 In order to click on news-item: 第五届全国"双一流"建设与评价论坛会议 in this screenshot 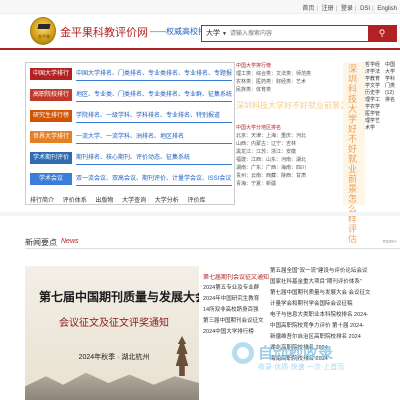, I will do `click(334, 271)`.